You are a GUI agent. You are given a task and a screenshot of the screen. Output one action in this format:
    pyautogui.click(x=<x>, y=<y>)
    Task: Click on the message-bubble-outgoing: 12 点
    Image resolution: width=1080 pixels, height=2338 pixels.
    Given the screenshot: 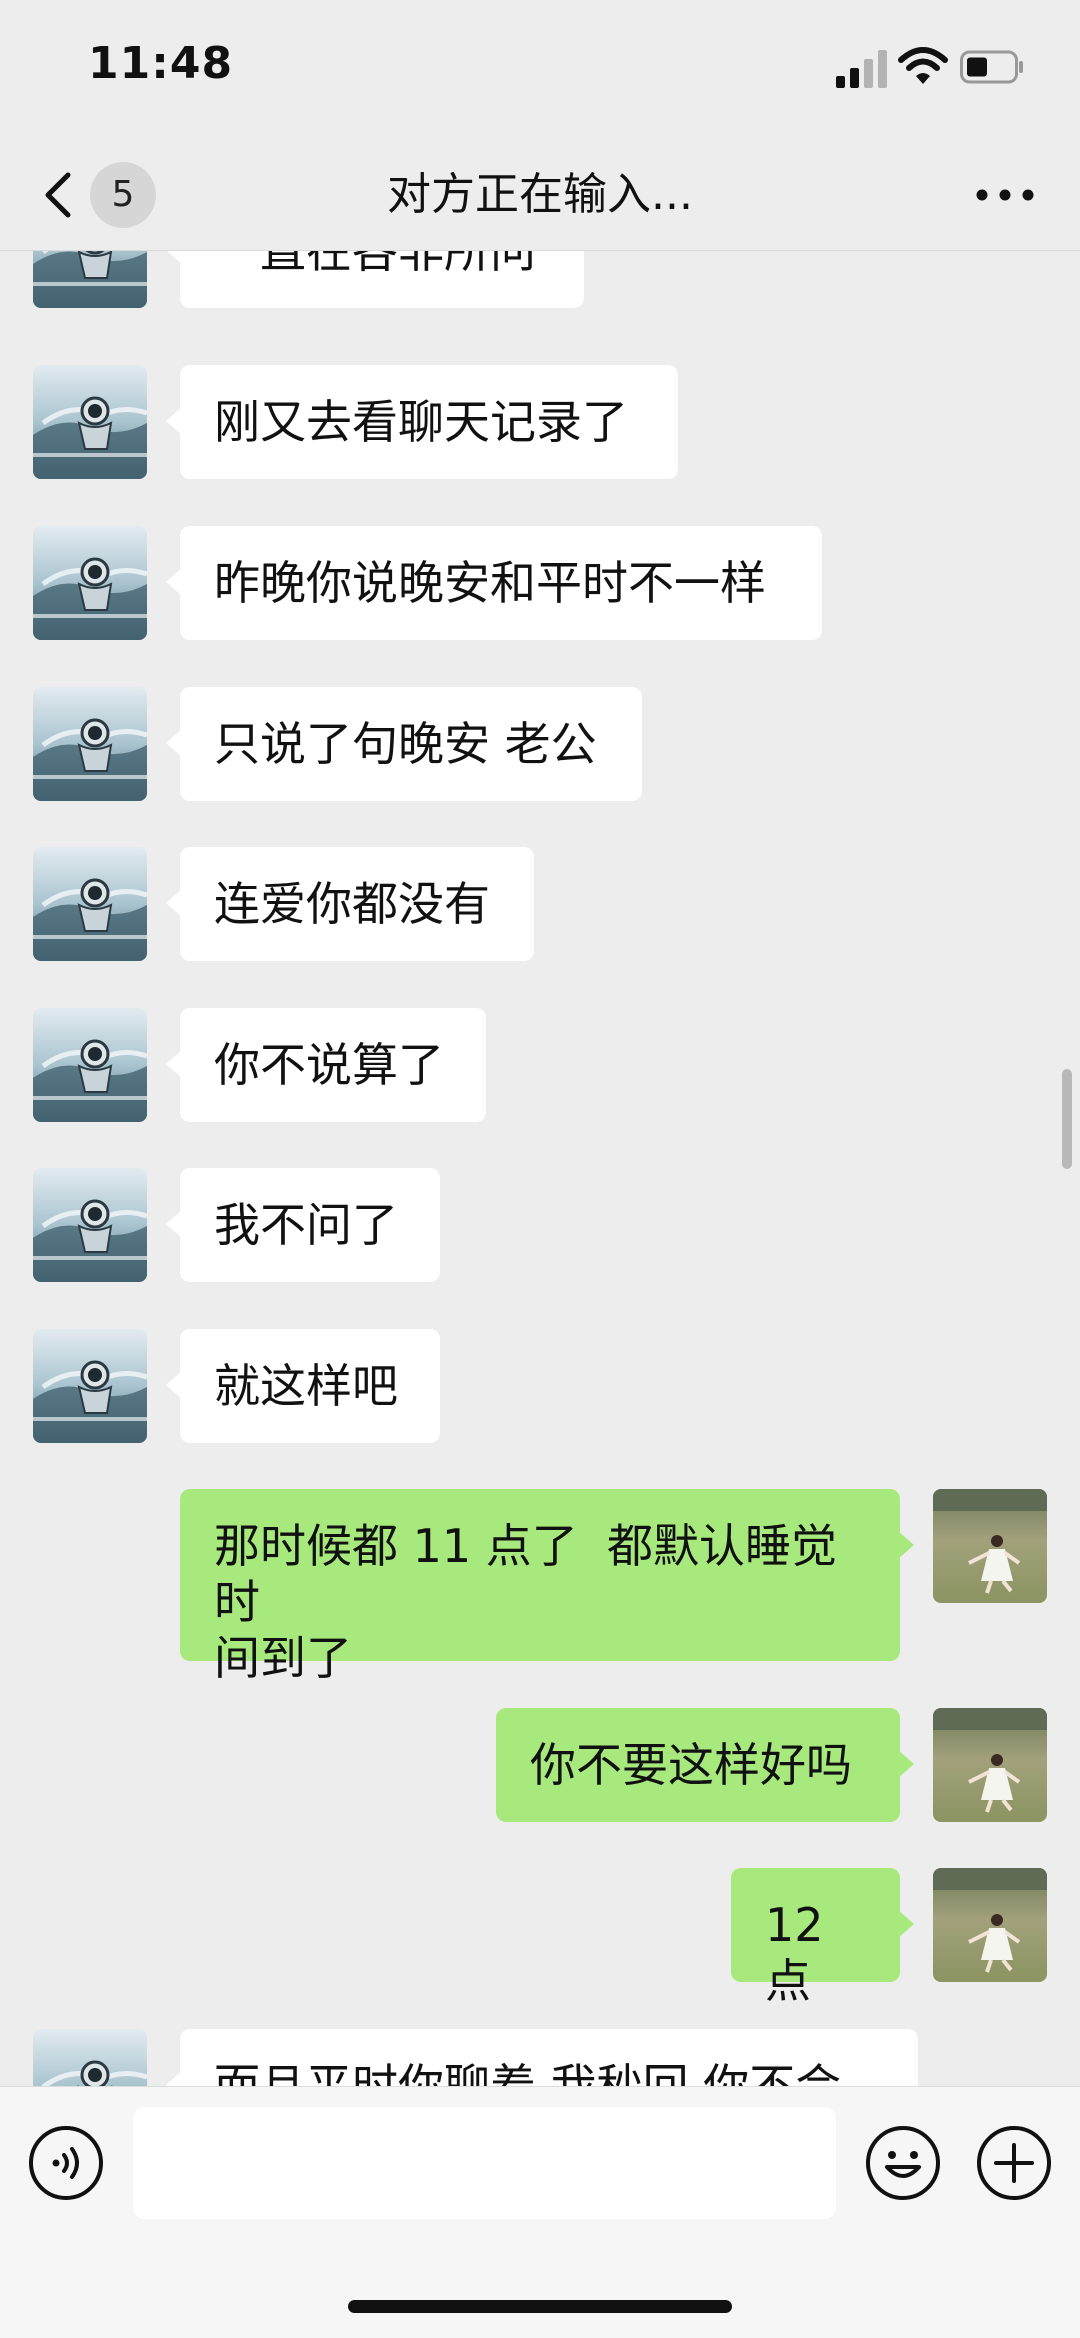 What is the action you would take?
    pyautogui.click(x=822, y=1938)
    